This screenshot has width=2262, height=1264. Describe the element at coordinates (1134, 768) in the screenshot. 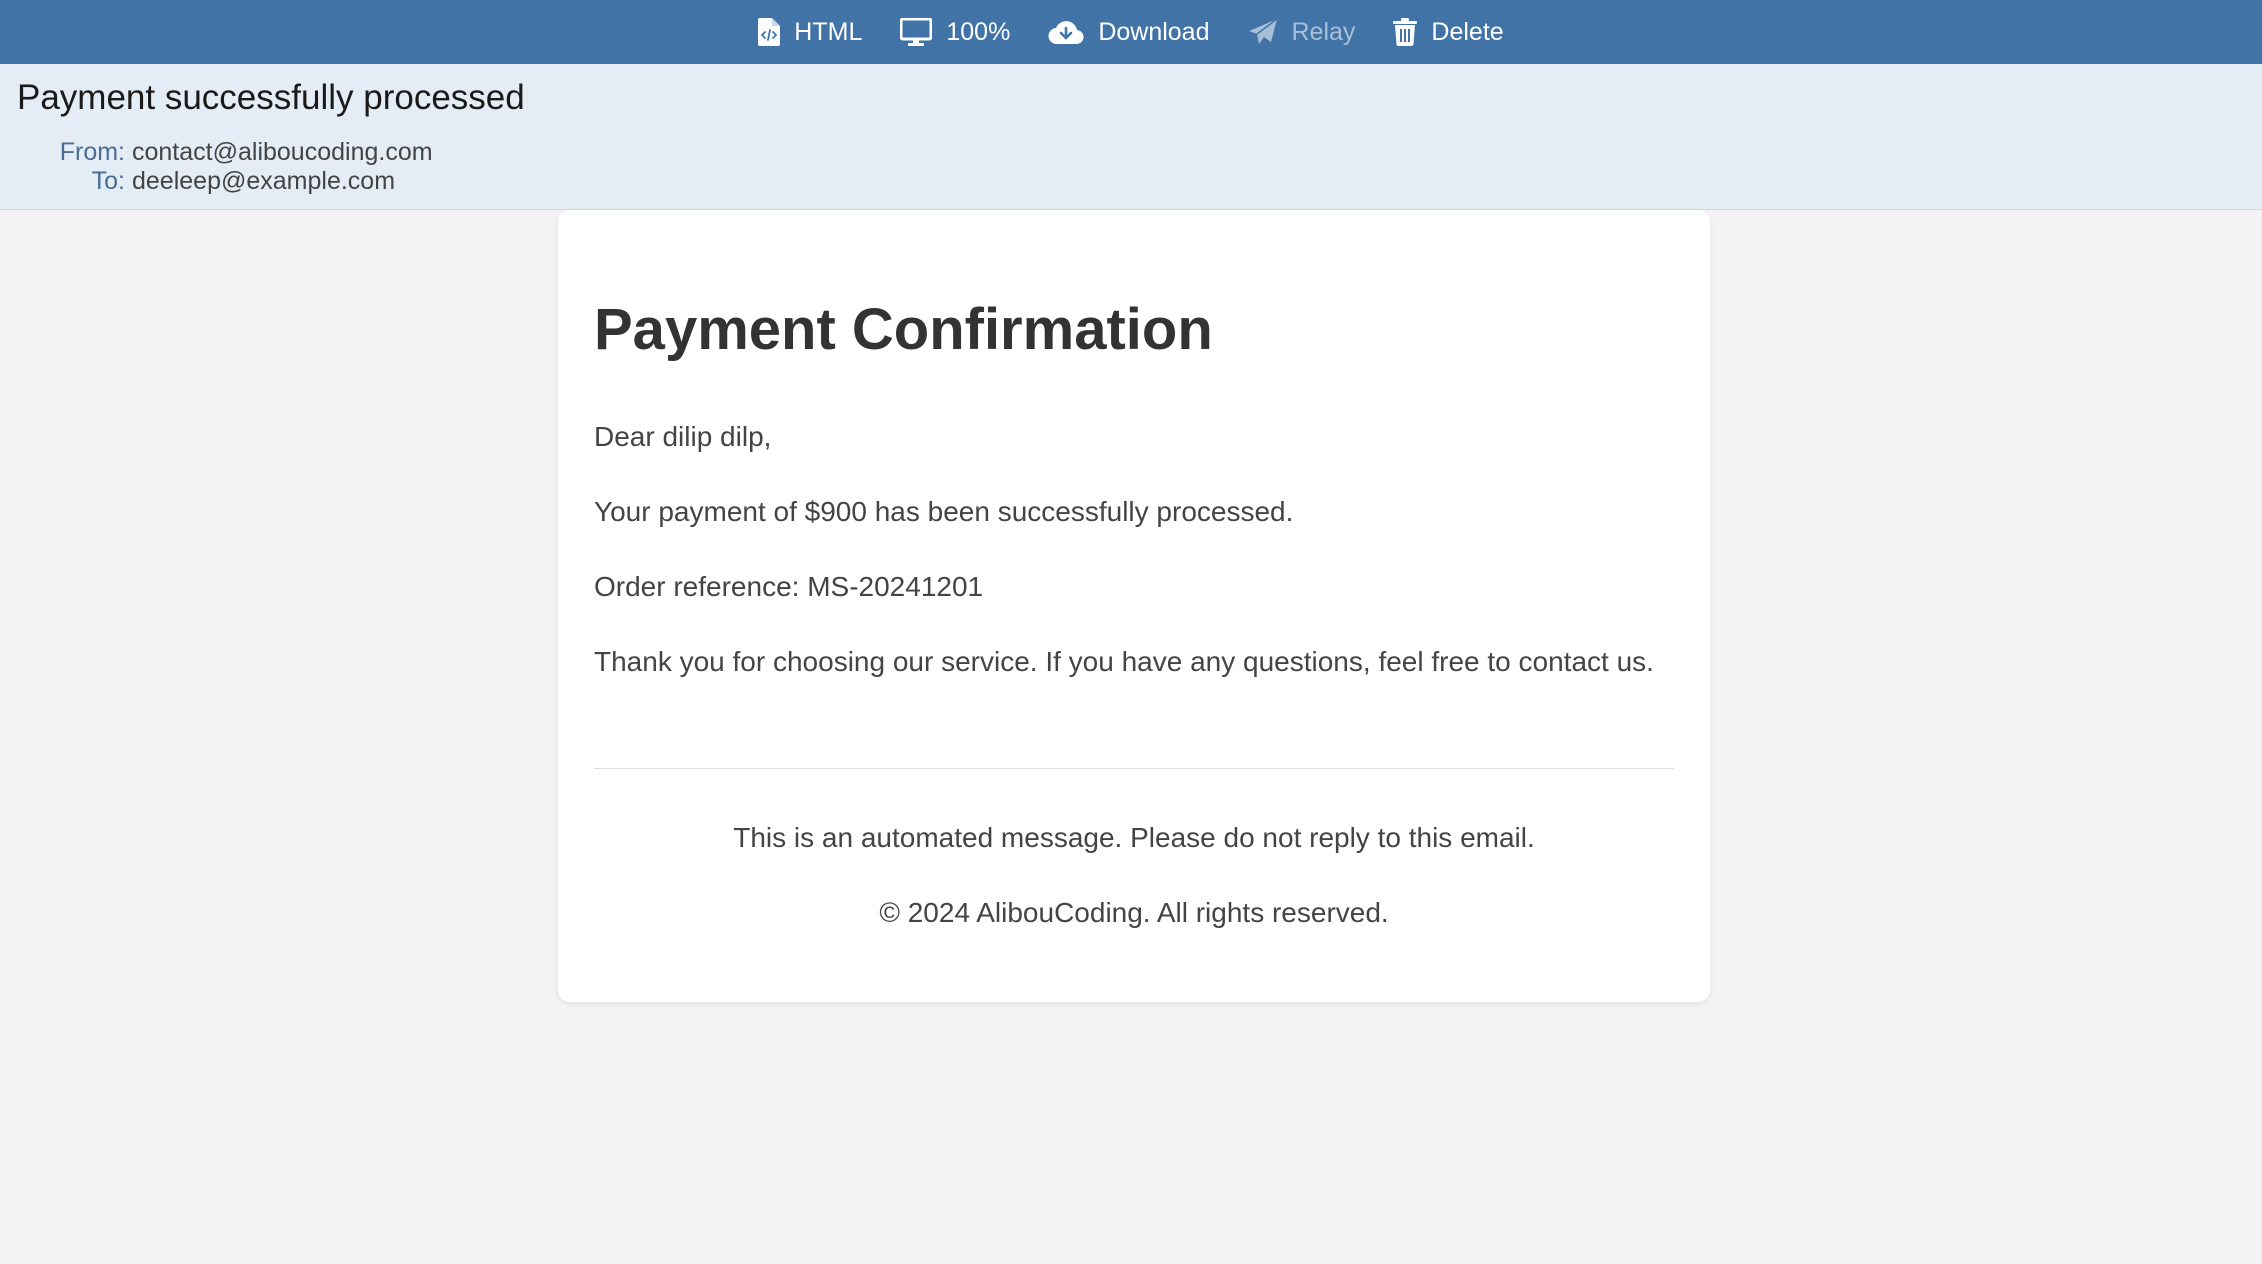

I see `divider` at that location.